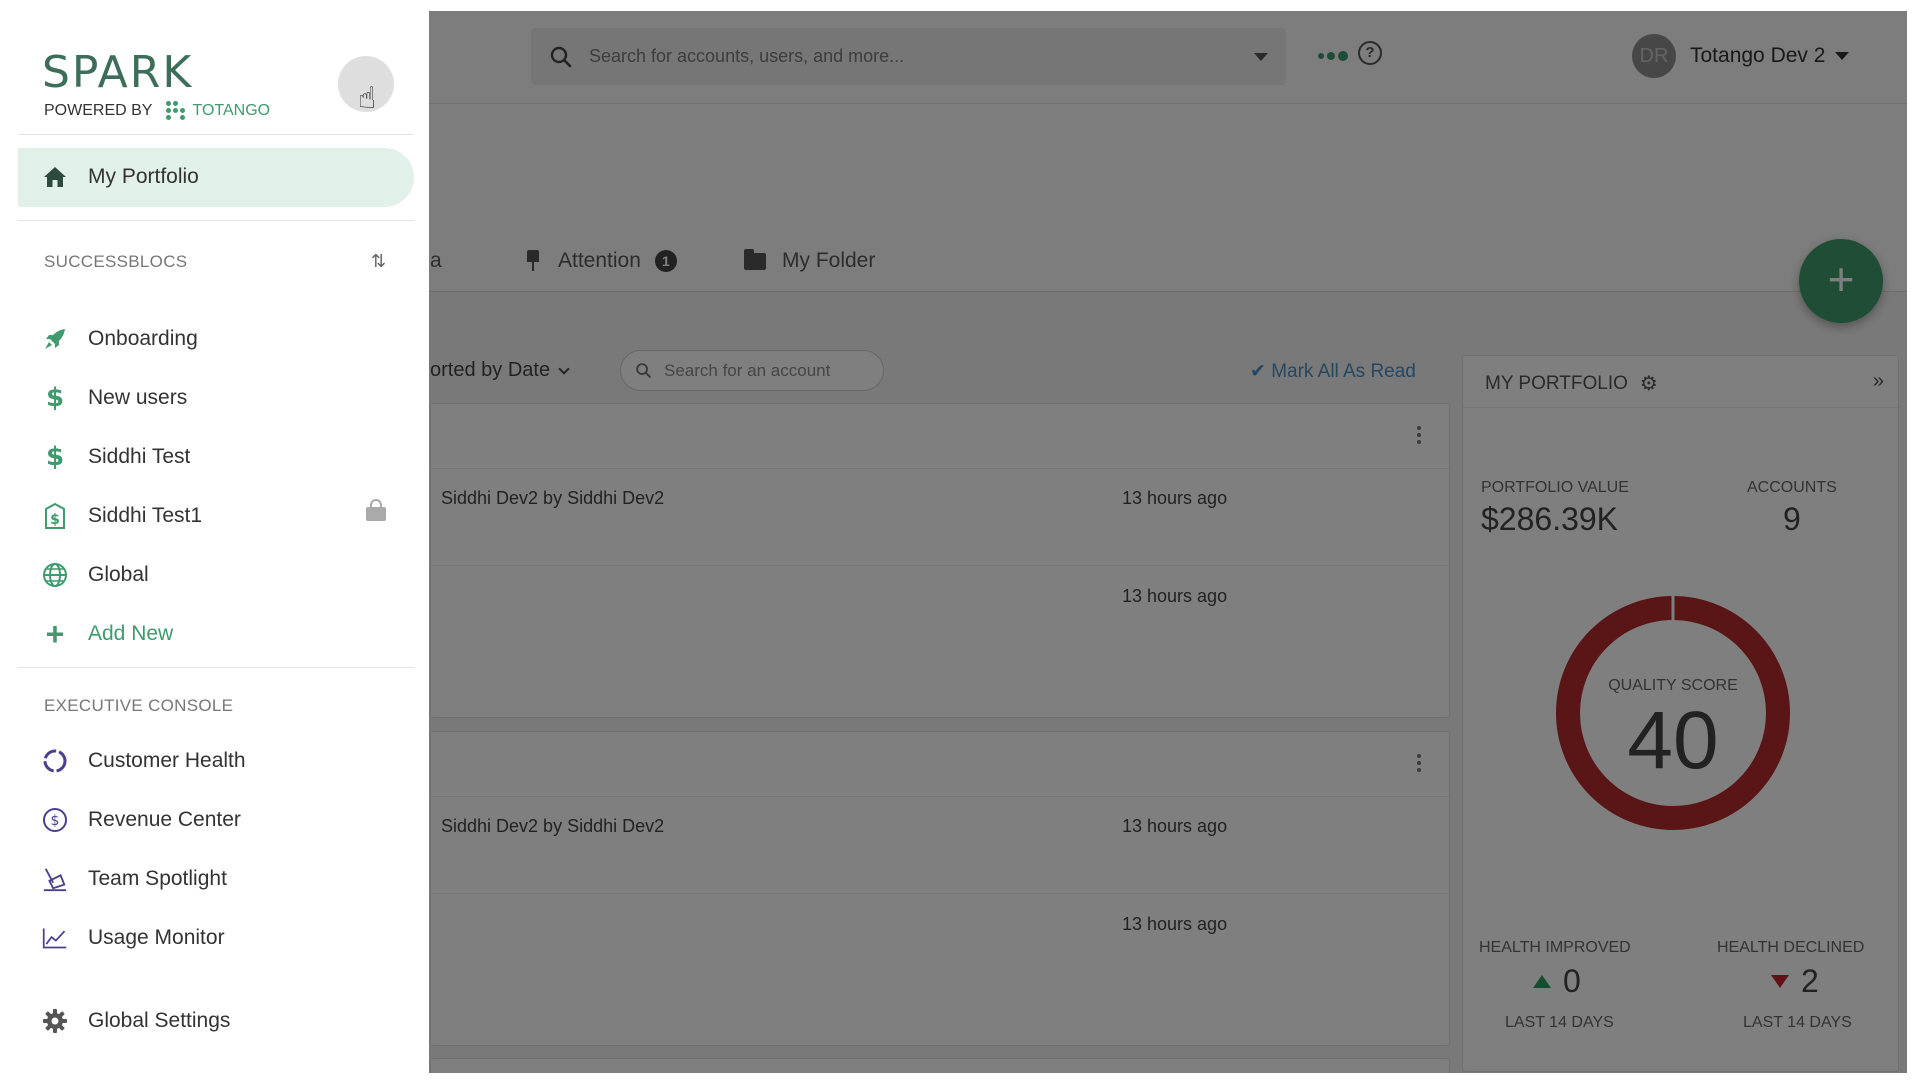 The height and width of the screenshot is (1080, 1920). I want to click on executive-console-heading: EXECUTIVE CONSOLE, so click(139, 705).